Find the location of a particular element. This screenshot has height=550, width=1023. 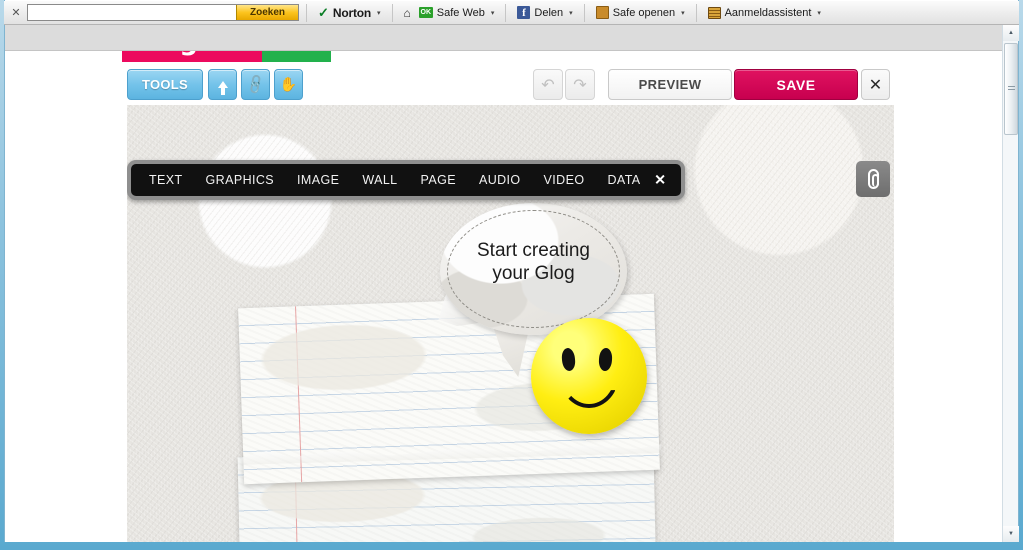

menu-bar-close-button: ✕ is located at coordinates (660, 180).